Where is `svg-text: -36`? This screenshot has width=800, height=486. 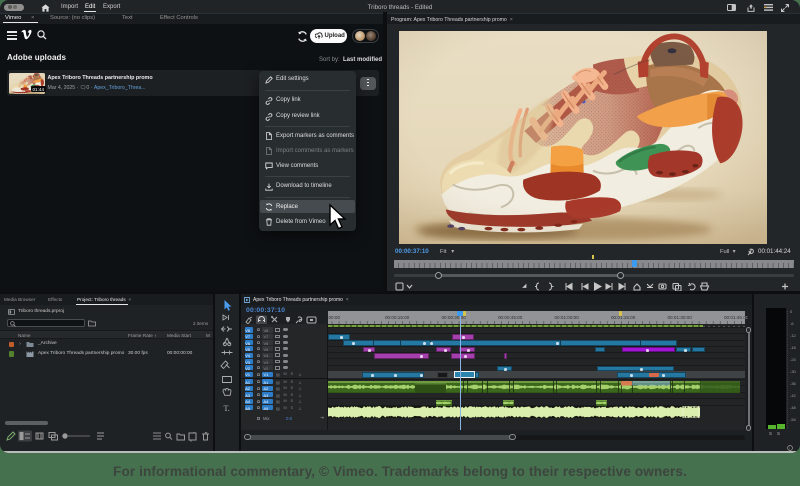
svg-text: -36 is located at coordinates (793, 383).